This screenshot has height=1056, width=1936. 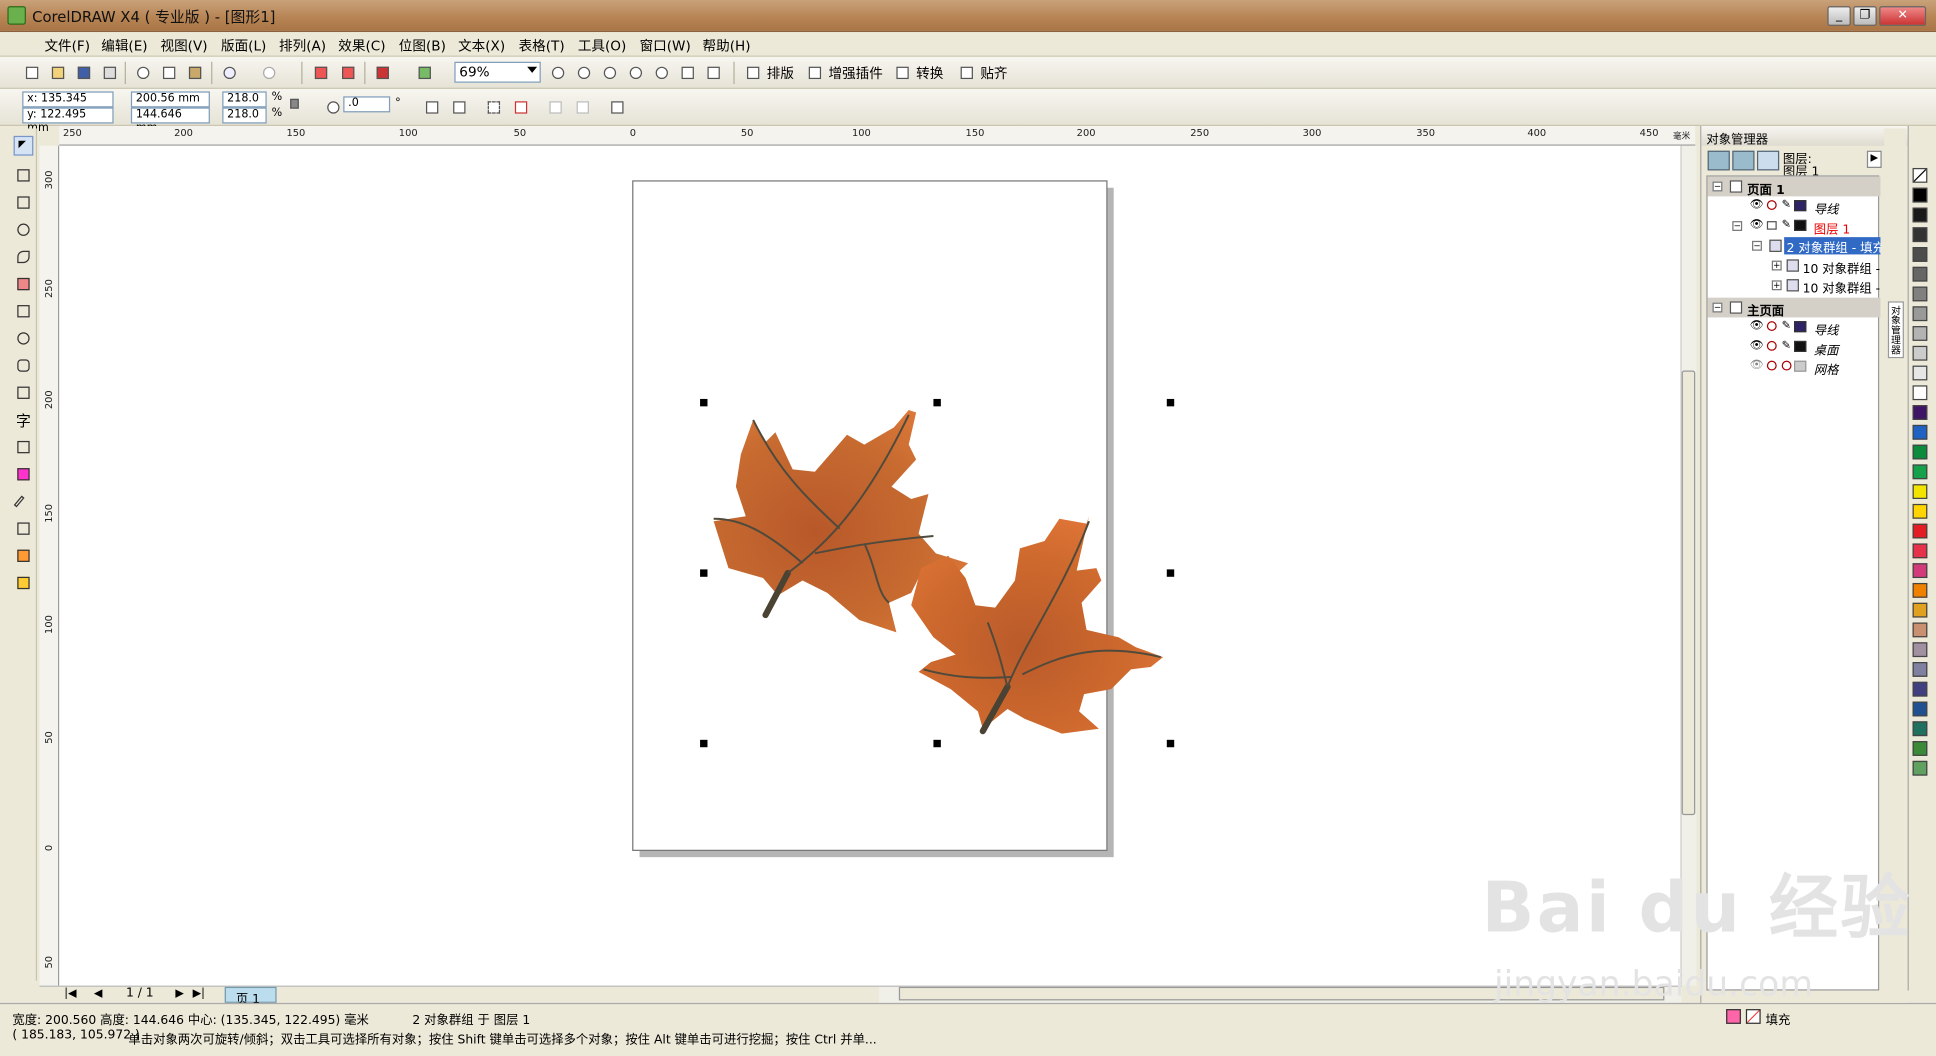 I want to click on tree-row-master-page: − 主页面, so click(x=1794, y=308).